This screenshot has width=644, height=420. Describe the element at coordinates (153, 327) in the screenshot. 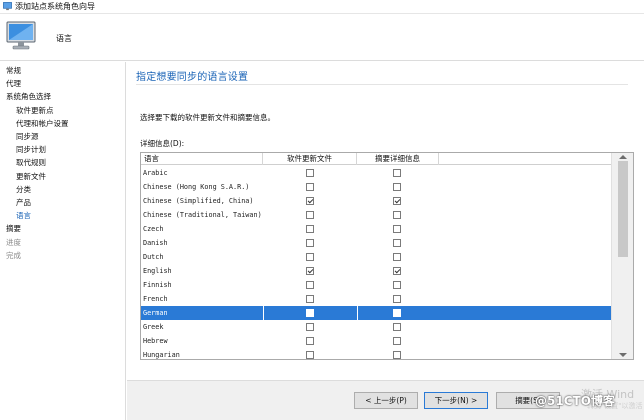

I see `language-cell: Greek` at that location.